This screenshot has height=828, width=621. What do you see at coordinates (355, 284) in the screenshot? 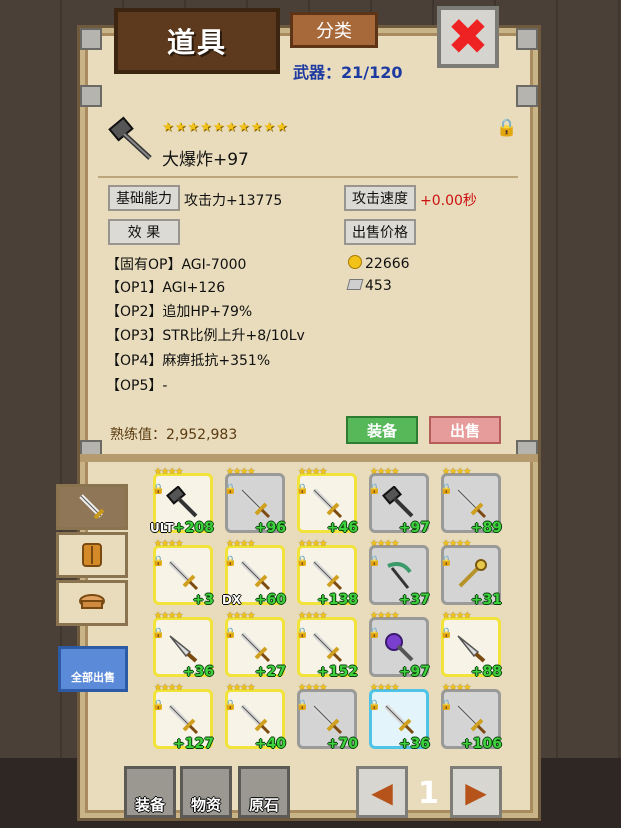
I see `ore-icon` at bounding box center [355, 284].